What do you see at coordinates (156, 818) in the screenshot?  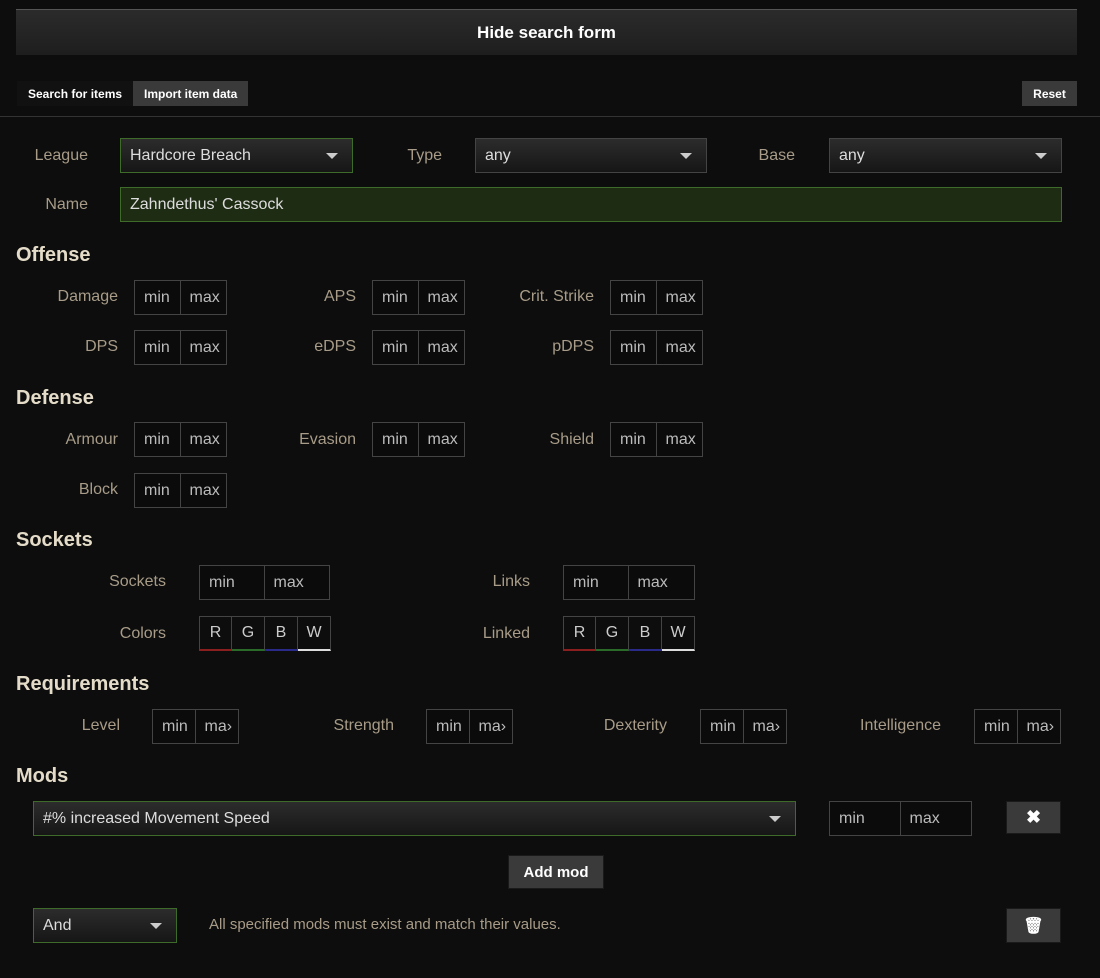 I see `mod-value: #% increased Movement Speed` at bounding box center [156, 818].